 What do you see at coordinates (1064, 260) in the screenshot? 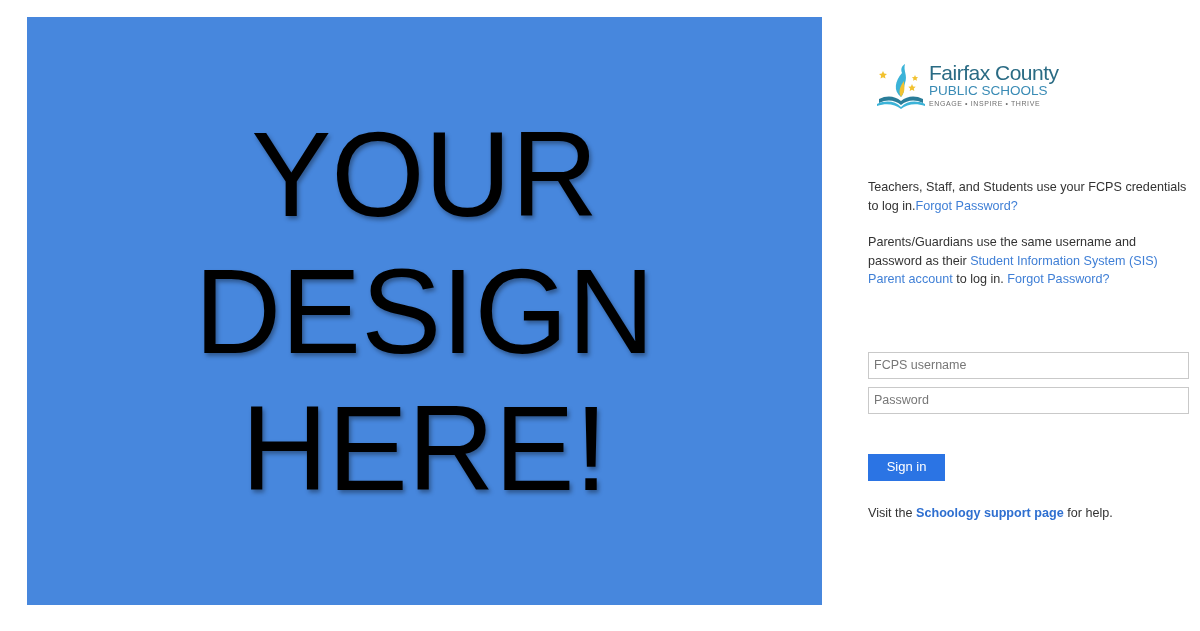
I see `text-link: Student Information System (SIS)` at bounding box center [1064, 260].